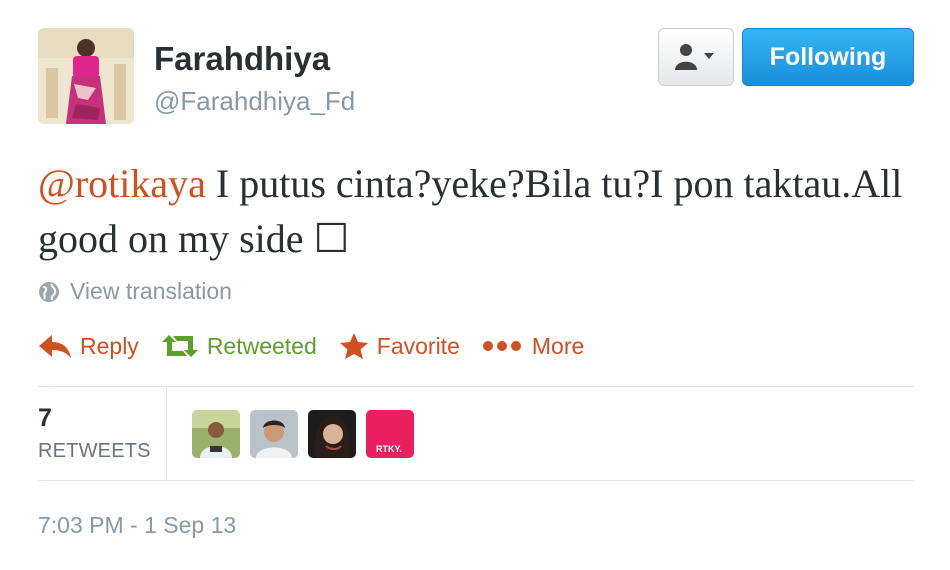 The height and width of the screenshot is (570, 950). I want to click on retweeter-avatars: RTKY., so click(308, 434).